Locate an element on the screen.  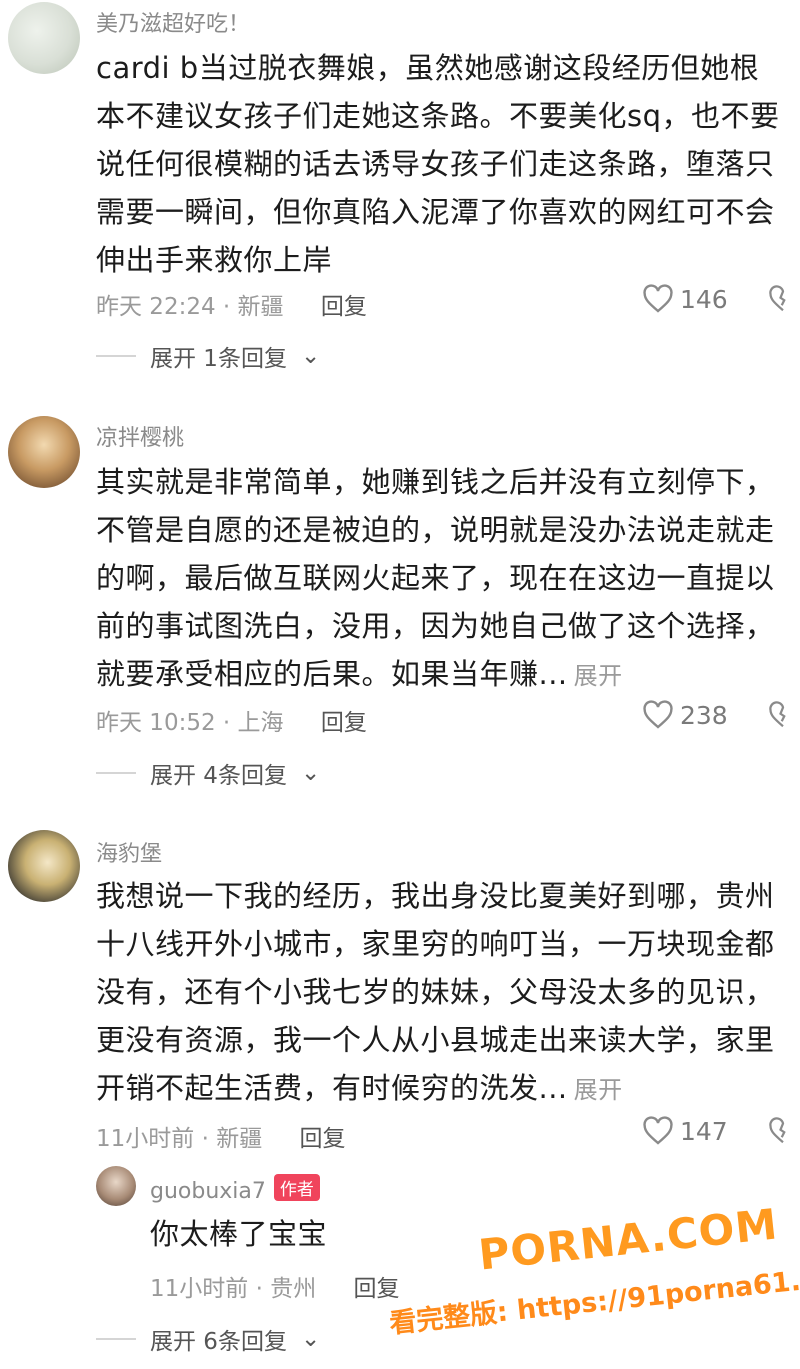
reply-avatar is located at coordinates (116, 1186).